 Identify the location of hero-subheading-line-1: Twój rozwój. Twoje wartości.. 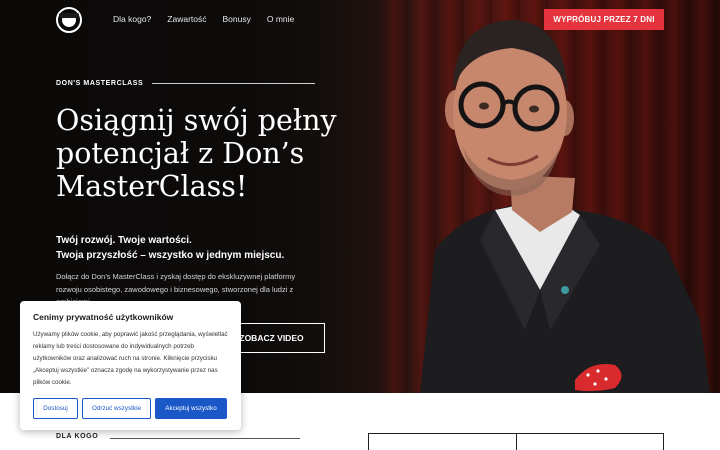
(124, 240).